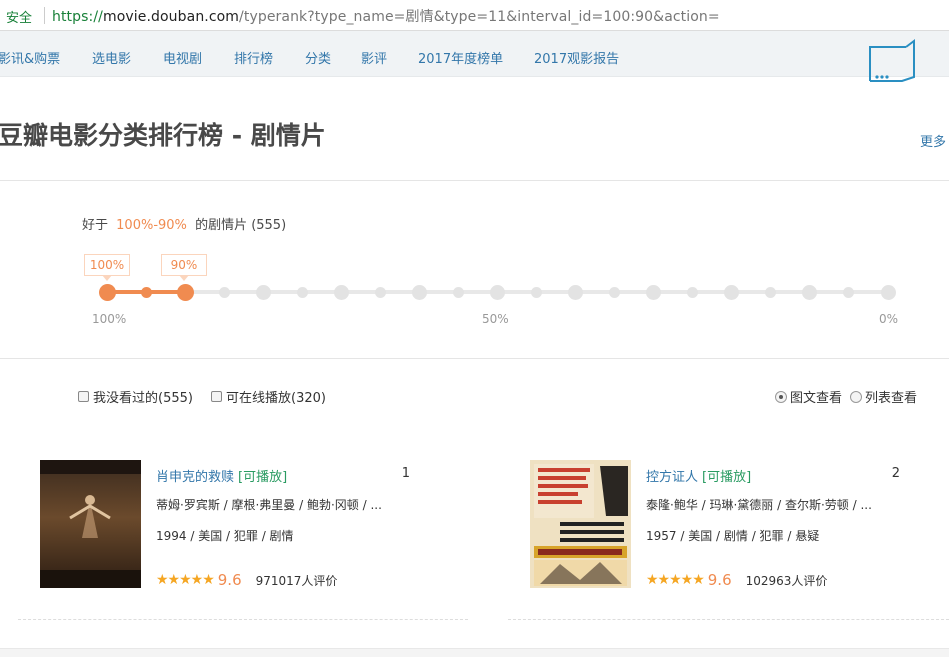 The width and height of the screenshot is (949, 657). What do you see at coordinates (736, 580) in the screenshot?
I see `movie-rating: ★★★★★ 9.6 102963人评价` at bounding box center [736, 580].